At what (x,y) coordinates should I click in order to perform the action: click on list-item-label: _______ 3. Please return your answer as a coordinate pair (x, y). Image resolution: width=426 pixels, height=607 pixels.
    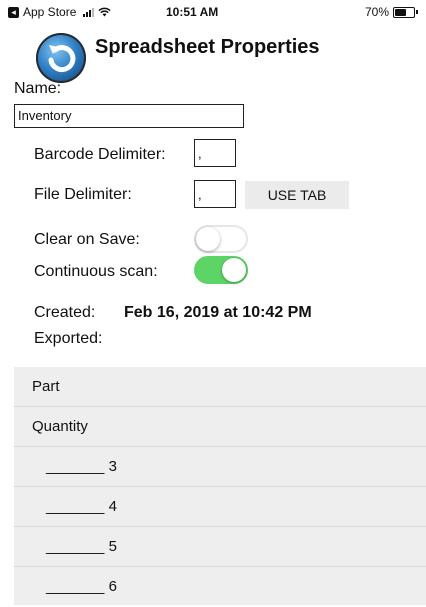
    Looking at the image, I should click on (81, 466).